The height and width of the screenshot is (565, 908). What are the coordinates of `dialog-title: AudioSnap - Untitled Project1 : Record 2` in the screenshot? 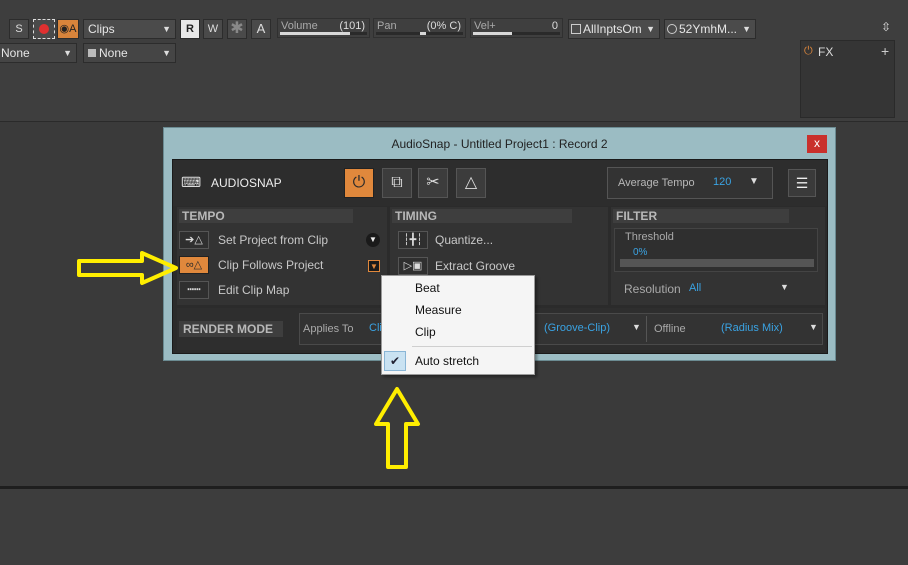 It's located at (499, 144).